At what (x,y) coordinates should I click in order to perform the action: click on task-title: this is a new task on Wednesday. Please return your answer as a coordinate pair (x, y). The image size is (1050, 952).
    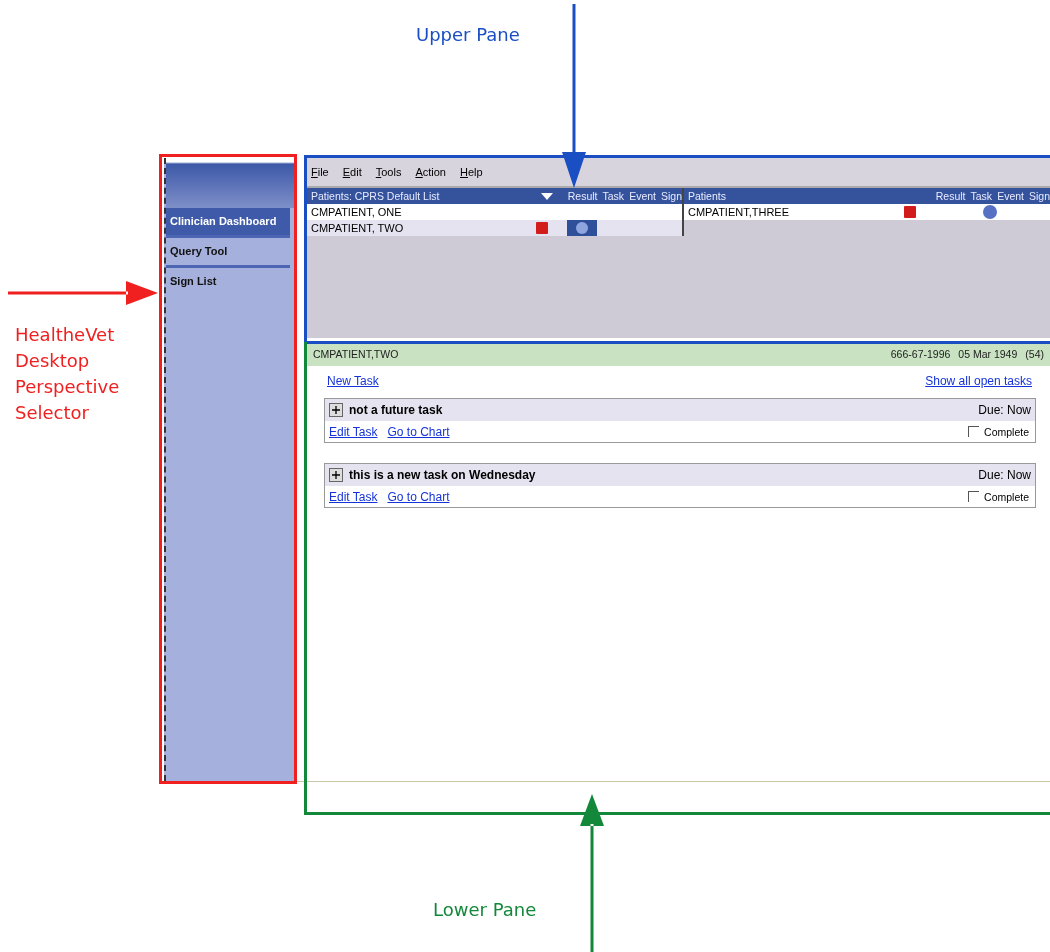
    Looking at the image, I should click on (442, 475).